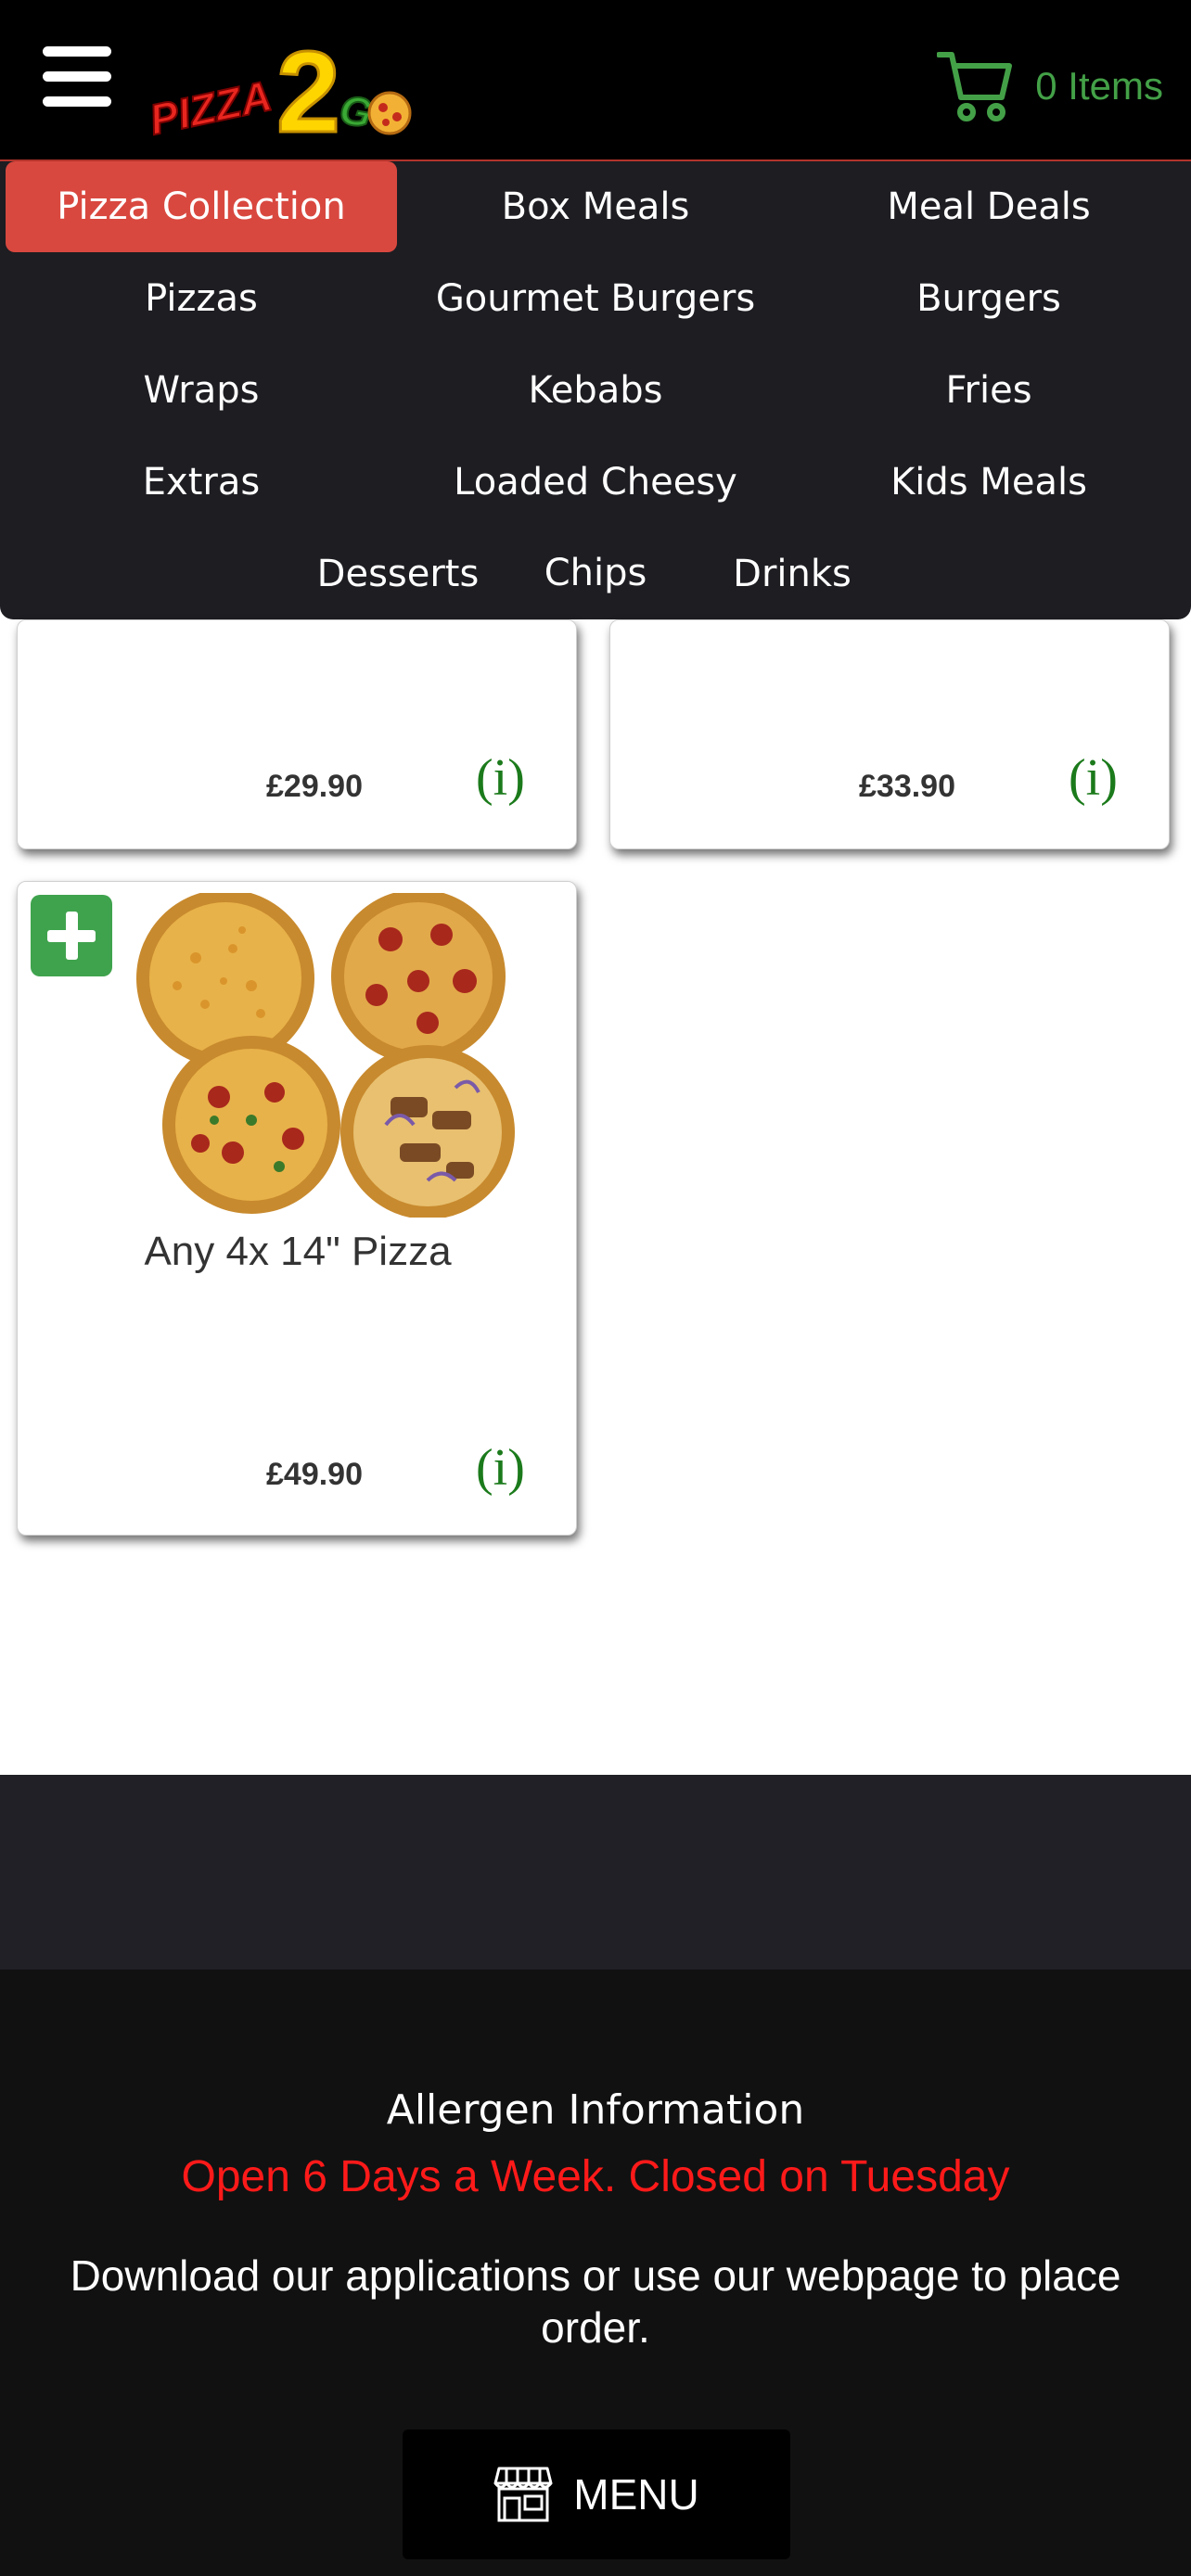 The height and width of the screenshot is (2576, 1191). What do you see at coordinates (595, 515) in the screenshot?
I see `category-loaded-cheesy-chips: Loaded Cheesy Chips` at bounding box center [595, 515].